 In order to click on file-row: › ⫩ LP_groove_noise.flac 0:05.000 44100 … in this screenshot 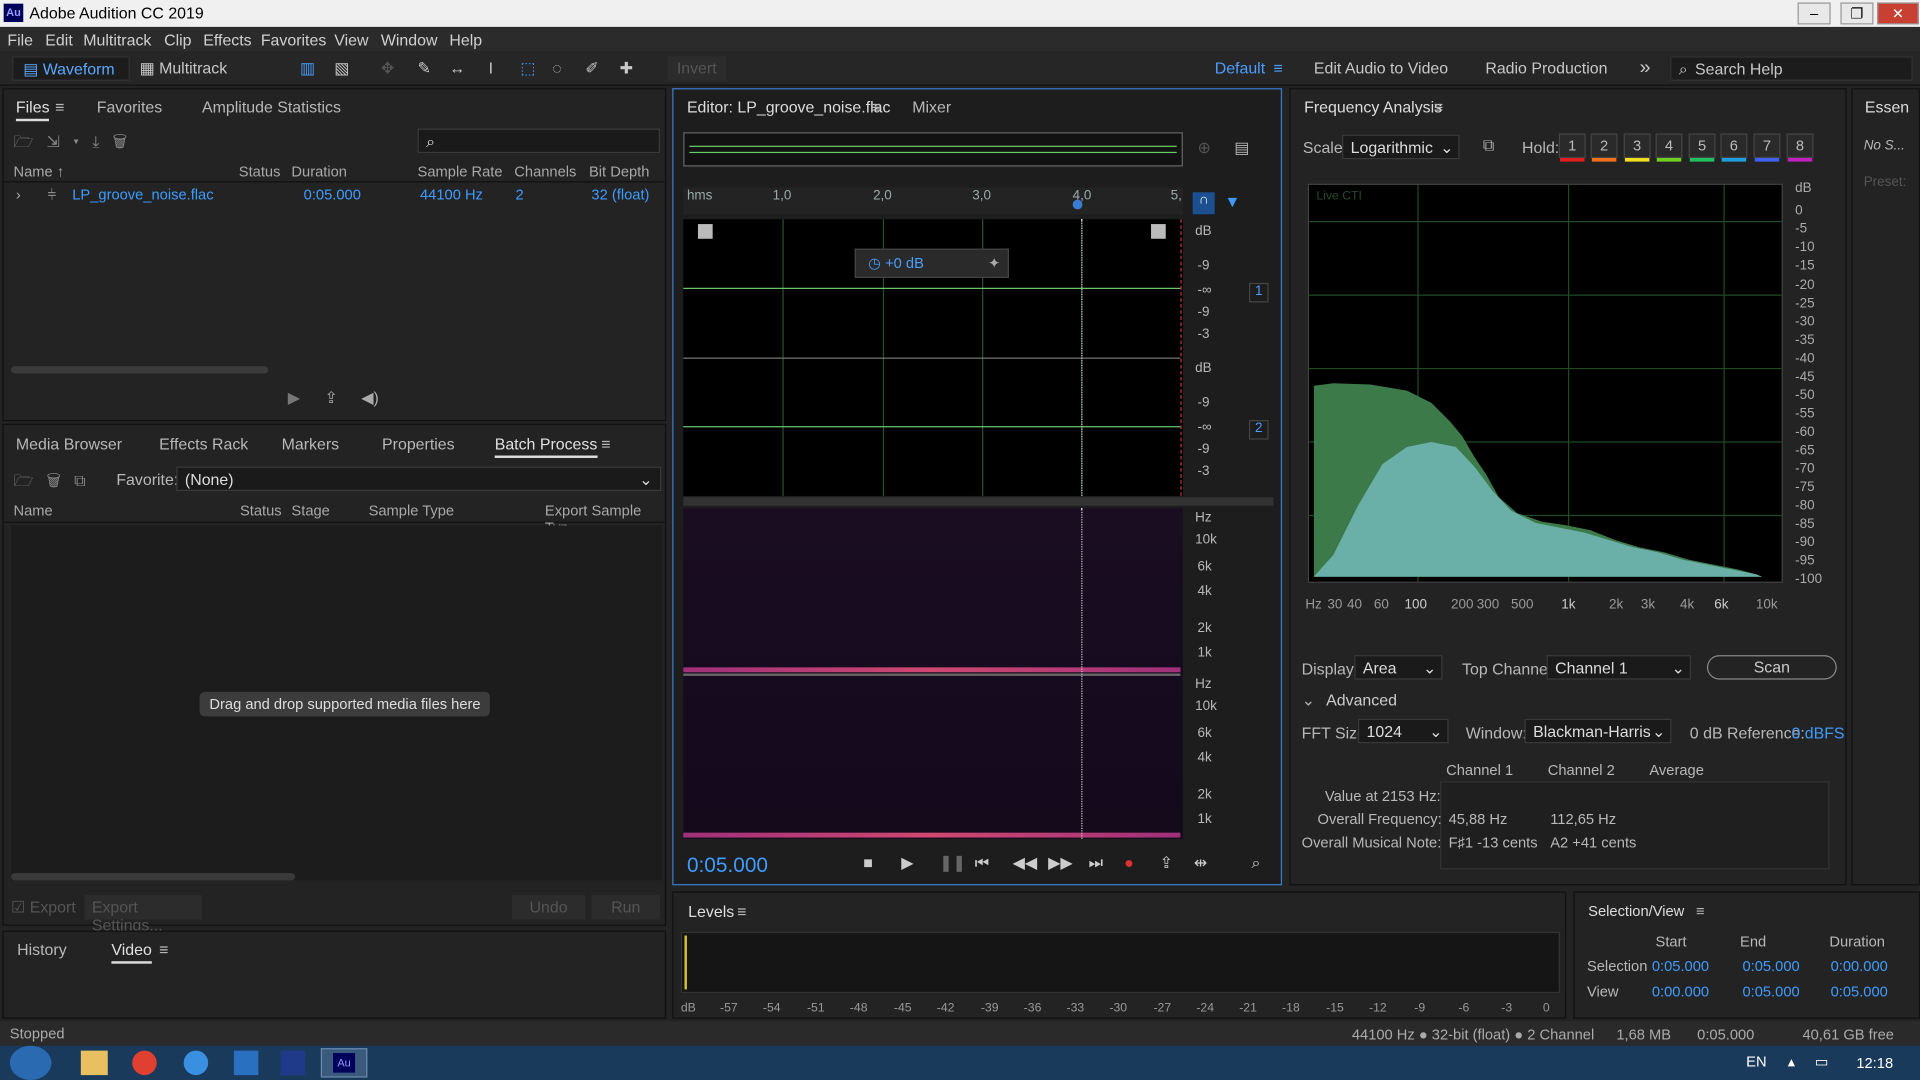, I will do `click(334, 196)`.